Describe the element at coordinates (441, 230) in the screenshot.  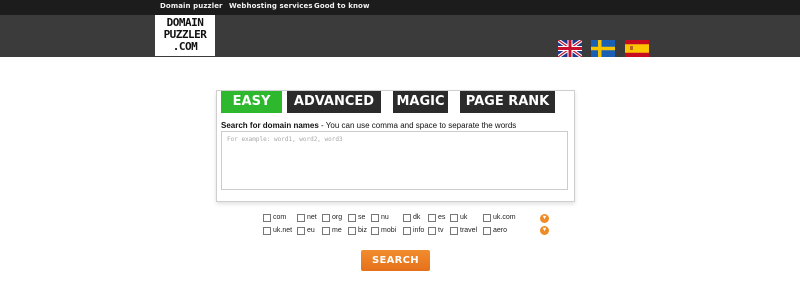
I see `tld-label: tv` at that location.